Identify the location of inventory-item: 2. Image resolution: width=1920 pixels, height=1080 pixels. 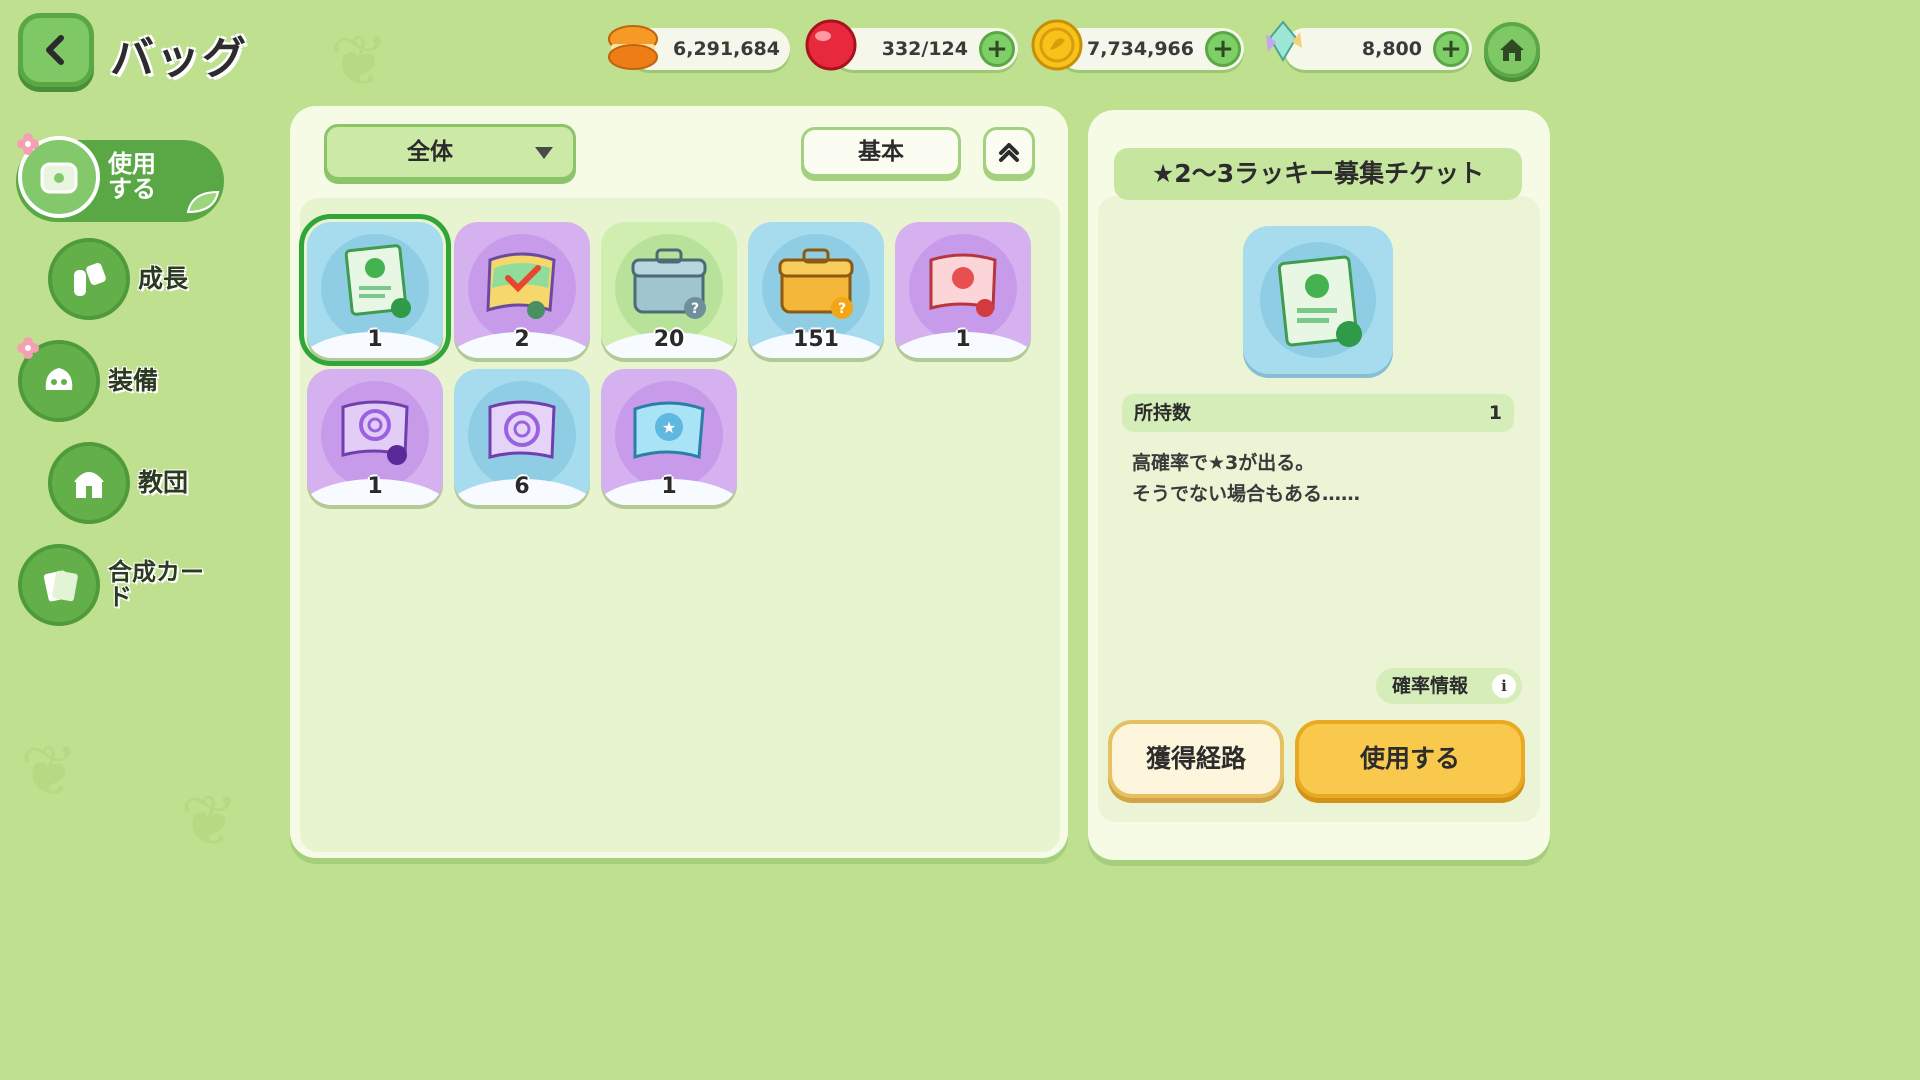
(522, 290).